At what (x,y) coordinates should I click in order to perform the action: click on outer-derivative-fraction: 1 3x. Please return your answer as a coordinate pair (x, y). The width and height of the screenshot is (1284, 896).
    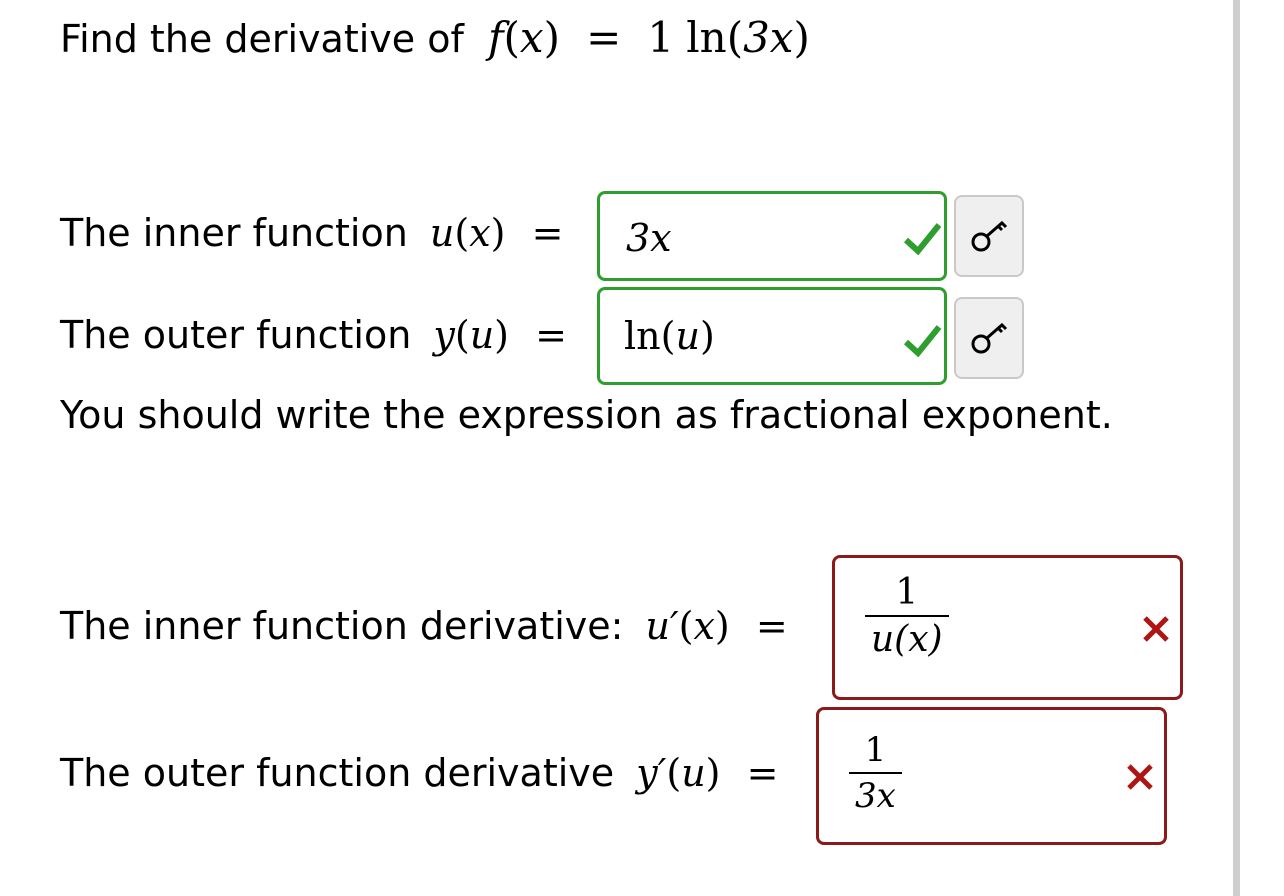
    Looking at the image, I should click on (875, 773).